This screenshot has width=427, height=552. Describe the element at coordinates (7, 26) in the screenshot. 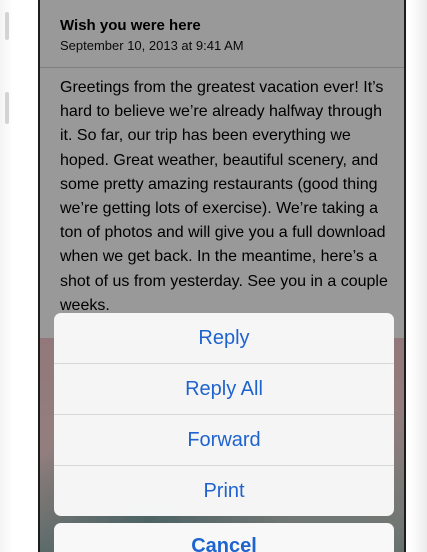

I see `volume-up-button` at that location.